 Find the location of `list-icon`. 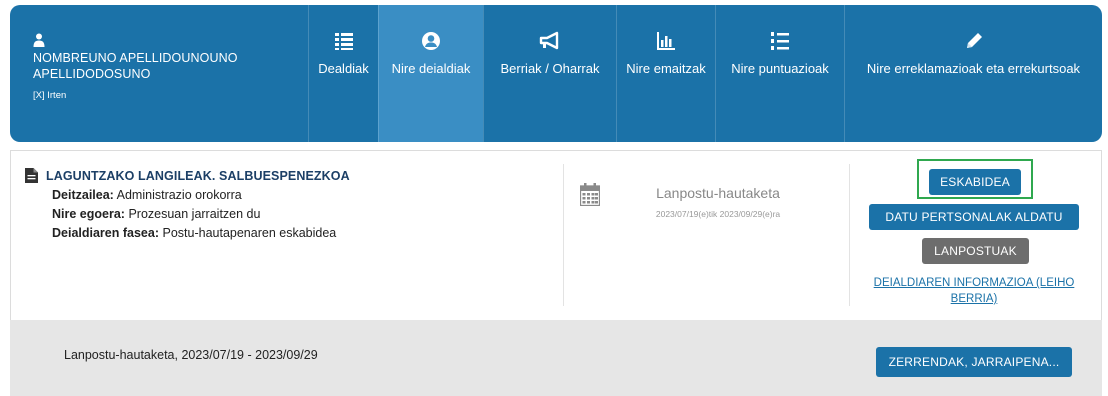

list-icon is located at coordinates (343, 41).